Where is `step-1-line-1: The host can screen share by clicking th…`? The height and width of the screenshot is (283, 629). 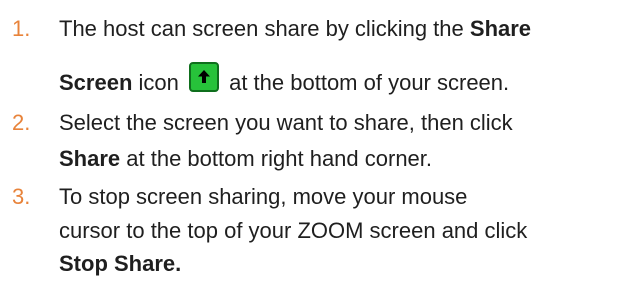
step-1-line-1: The host can screen share by clicking th… is located at coordinates (295, 29).